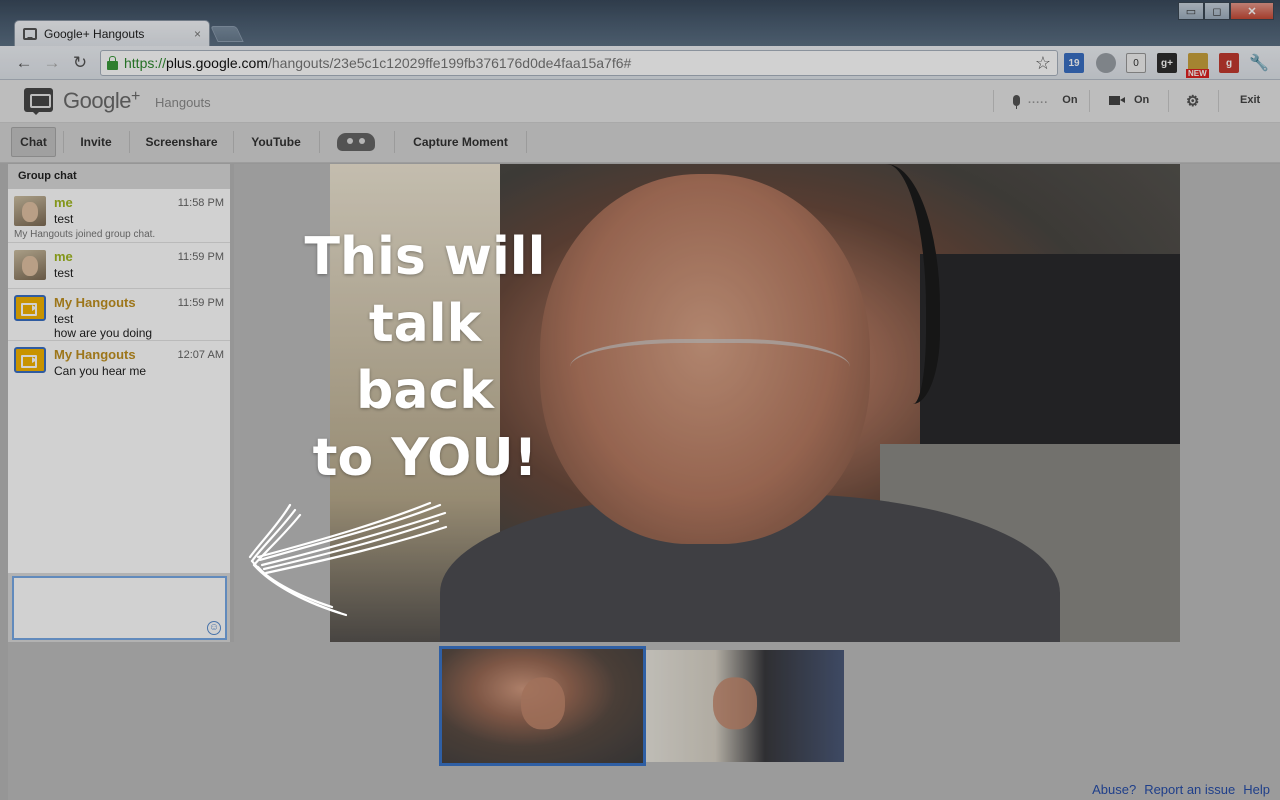  I want to click on chat-input, so click(119, 608).